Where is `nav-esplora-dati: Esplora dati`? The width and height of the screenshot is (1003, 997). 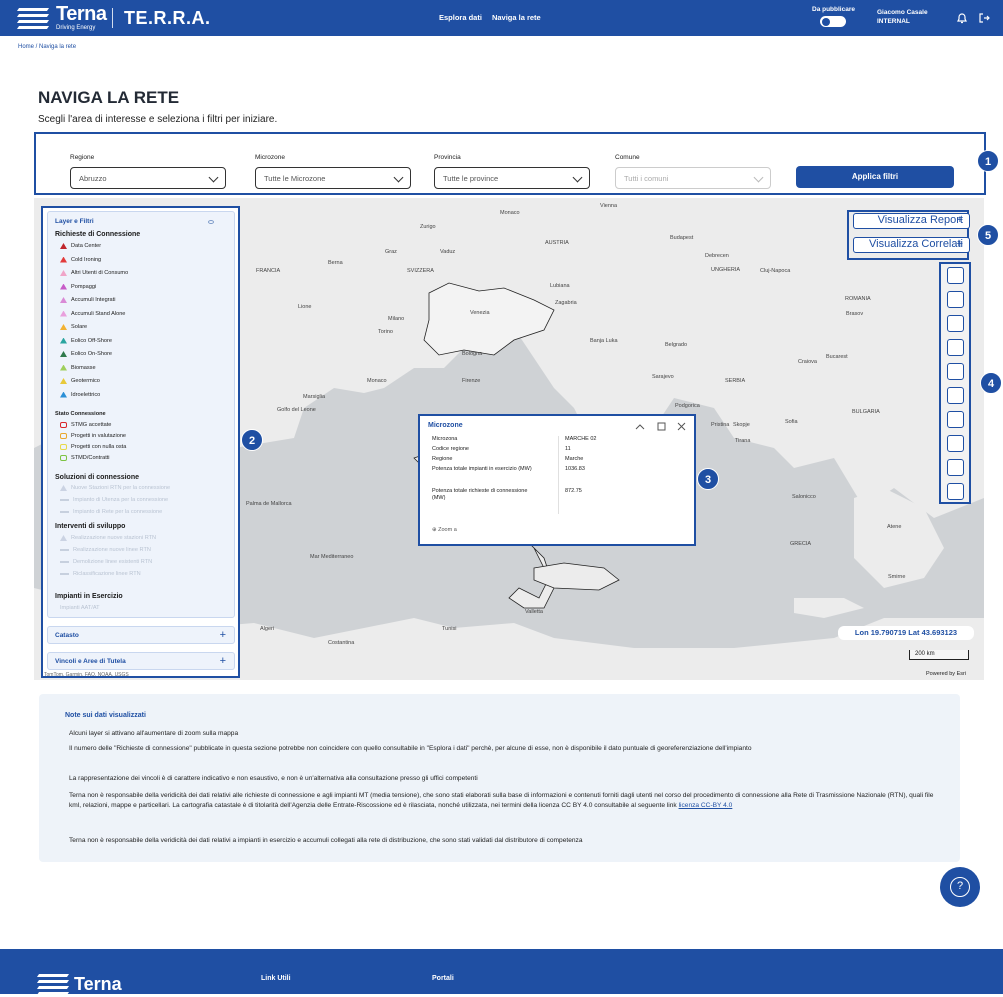
nav-esplora-dati: Esplora dati is located at coordinates (460, 17).